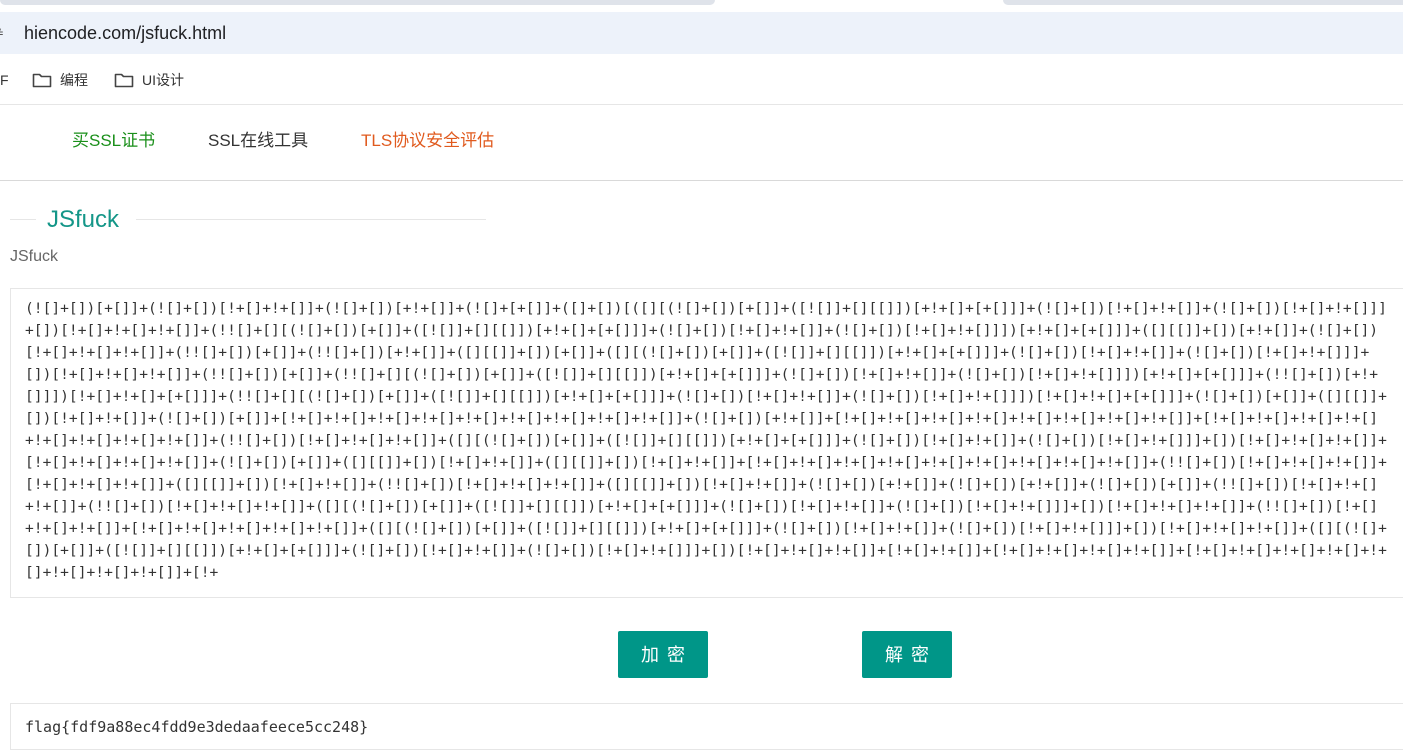  I want to click on panel-subtitle: JSfuck, so click(34, 256).